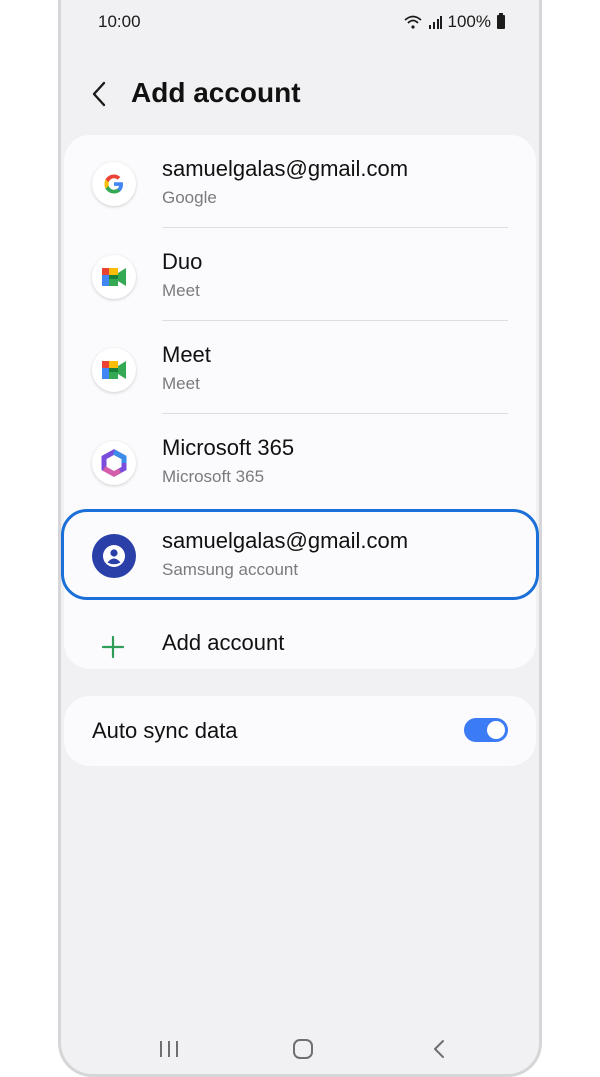  What do you see at coordinates (119, 21) in the screenshot?
I see `status-time: 10:00` at bounding box center [119, 21].